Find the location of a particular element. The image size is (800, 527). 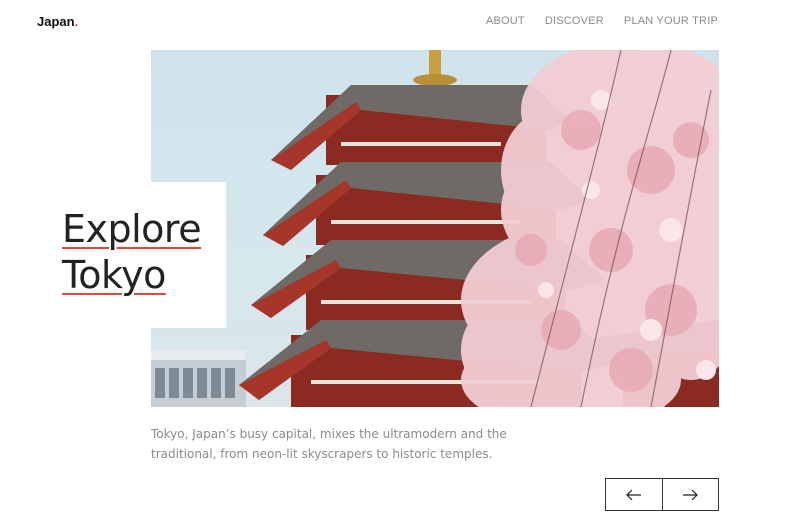

hero-headline: Explore Tokyo is located at coordinates (131, 252).